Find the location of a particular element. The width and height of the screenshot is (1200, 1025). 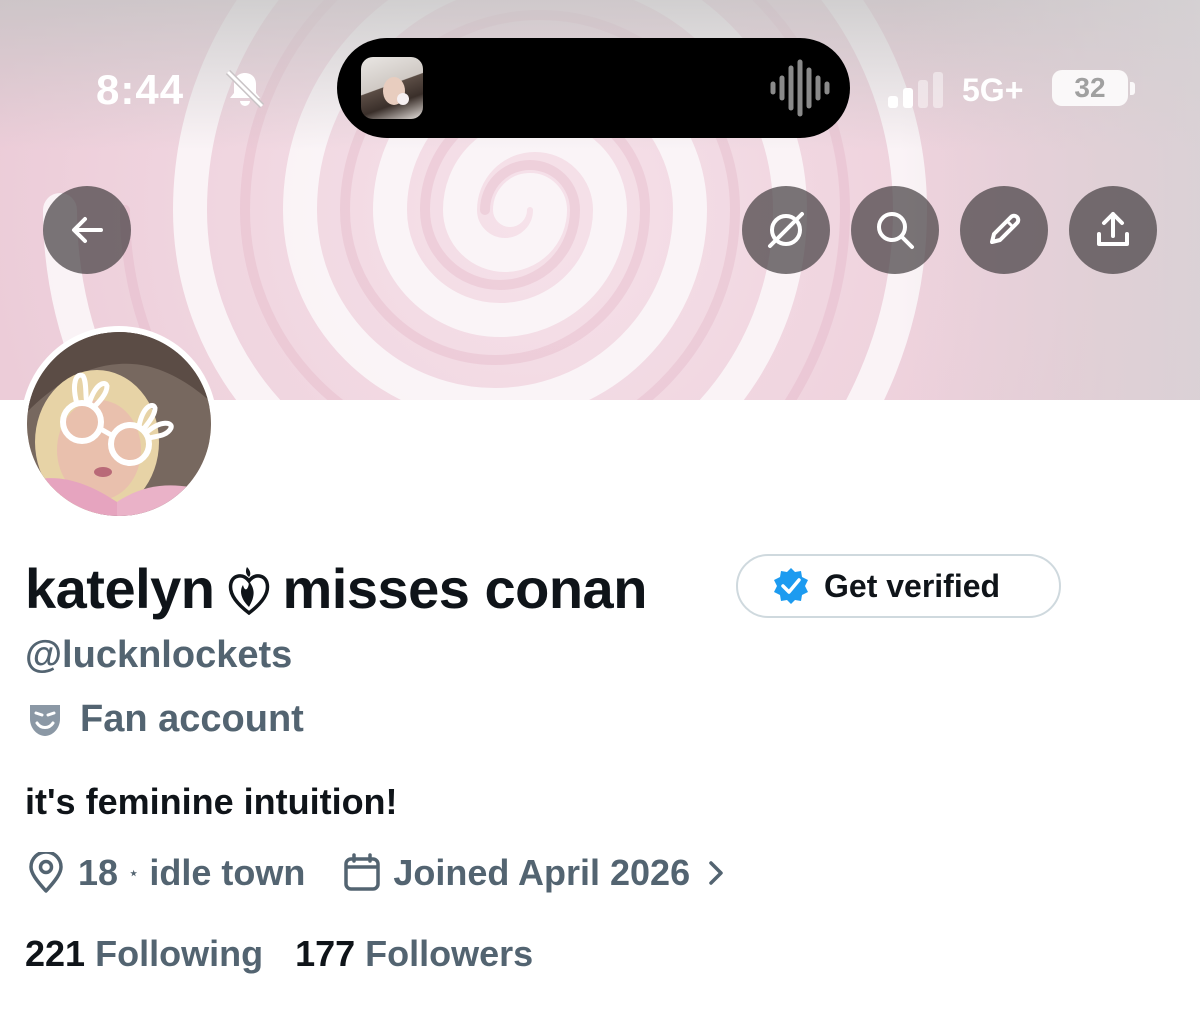

display-name: katelyn misses conan is located at coordinates (336, 588).